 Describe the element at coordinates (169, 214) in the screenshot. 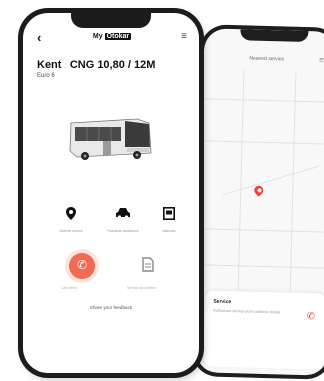

I see `document-icon` at that location.